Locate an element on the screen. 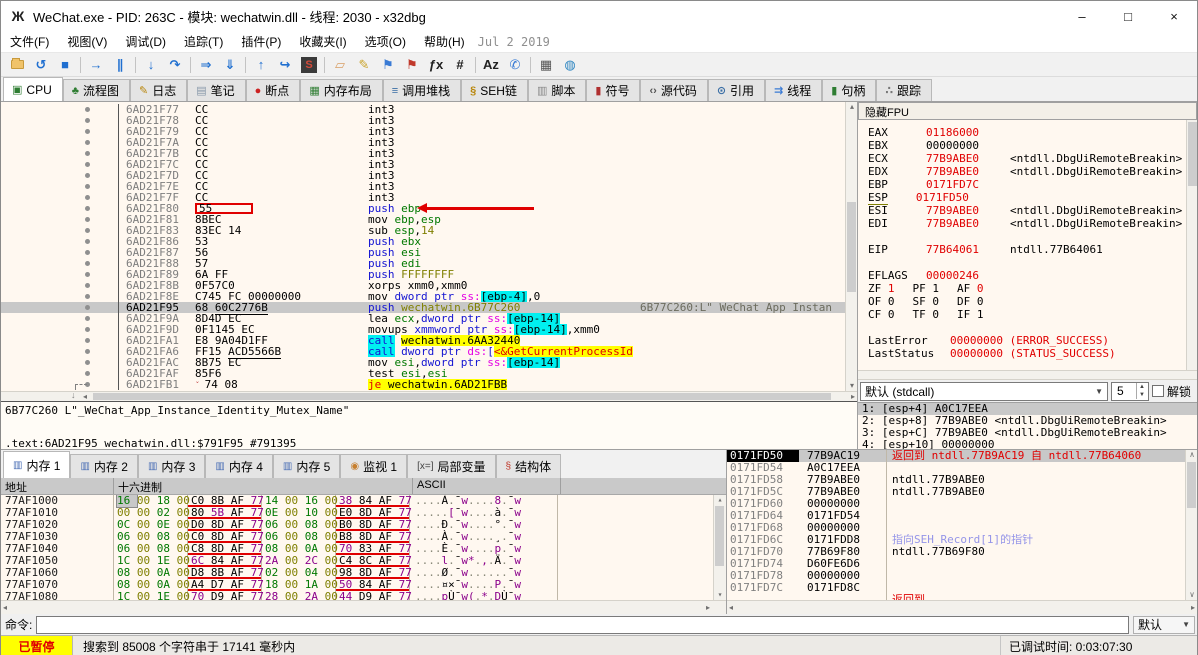  scroll-up-icon: ∧ is located at coordinates (1191, 455).